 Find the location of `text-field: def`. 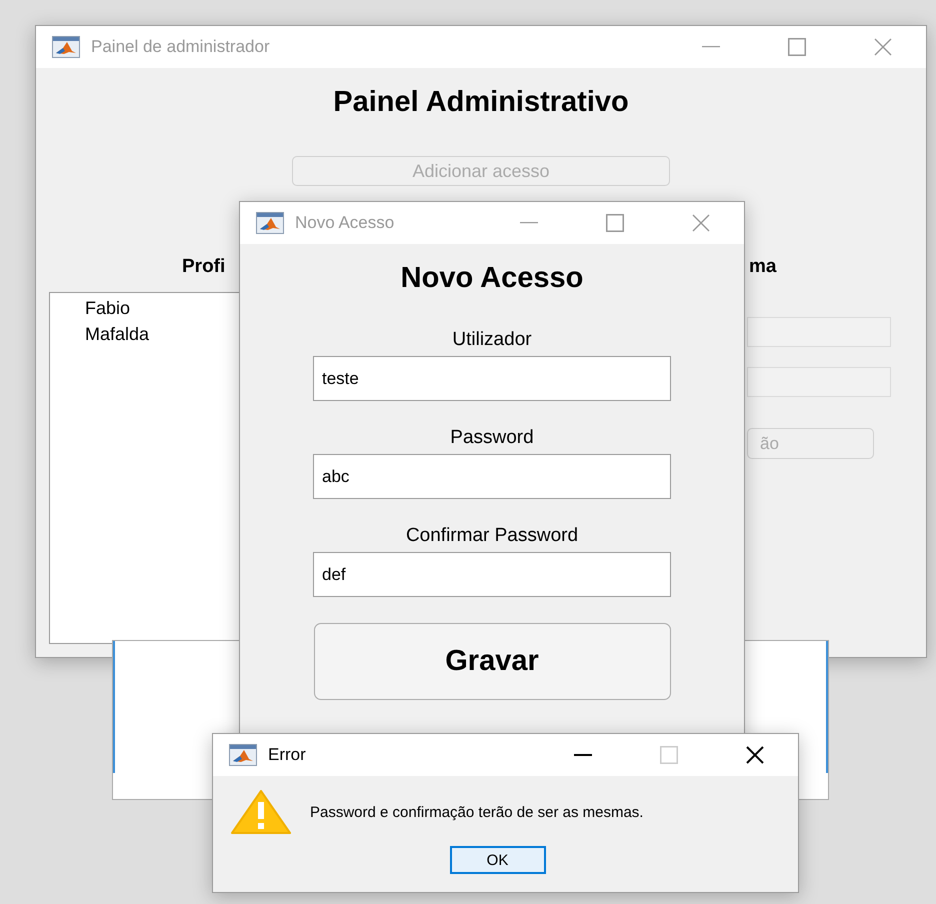

text-field: def is located at coordinates (492, 574).